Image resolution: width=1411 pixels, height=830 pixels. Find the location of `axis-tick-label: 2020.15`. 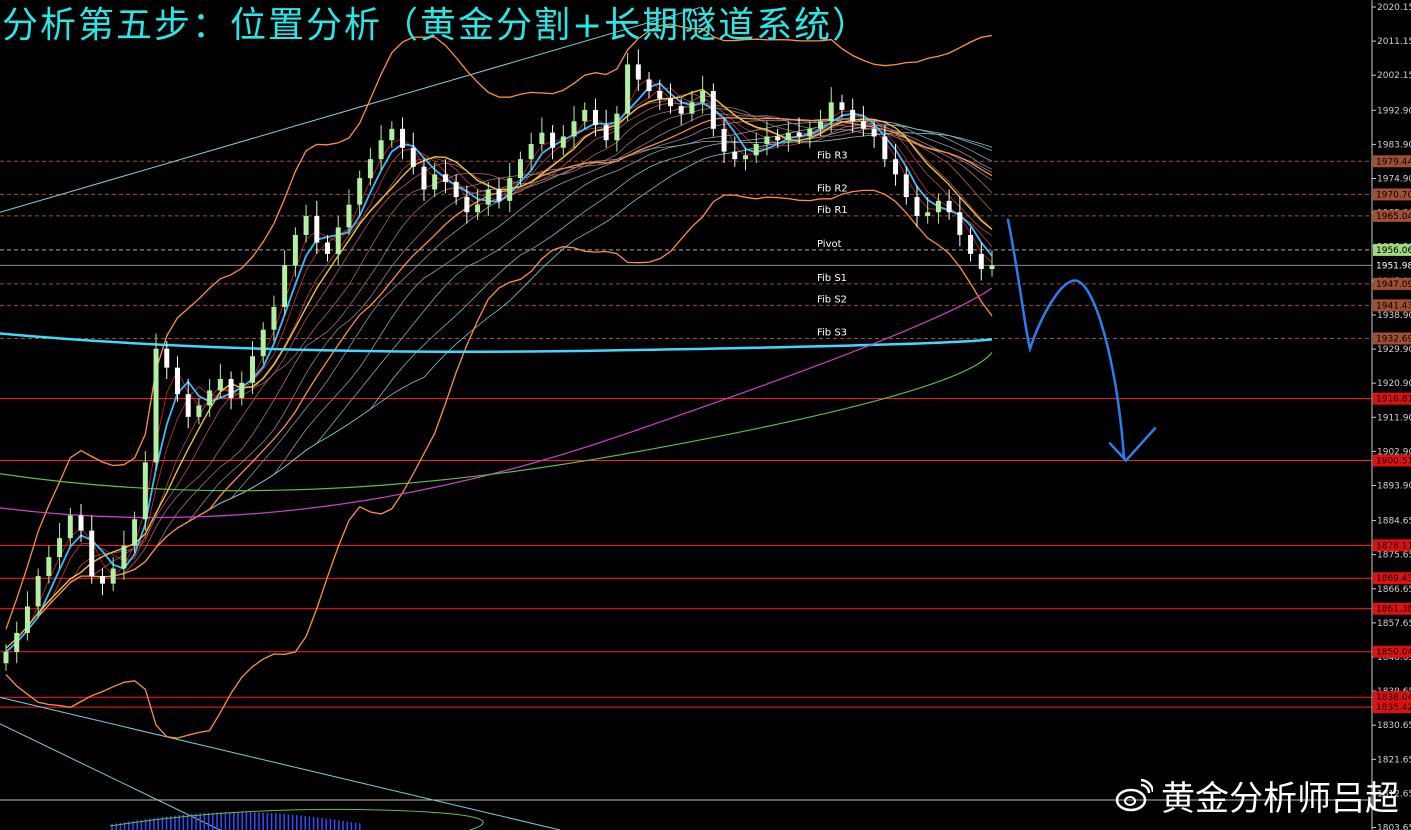

axis-tick-label: 2020.15 is located at coordinates (1394, 8).